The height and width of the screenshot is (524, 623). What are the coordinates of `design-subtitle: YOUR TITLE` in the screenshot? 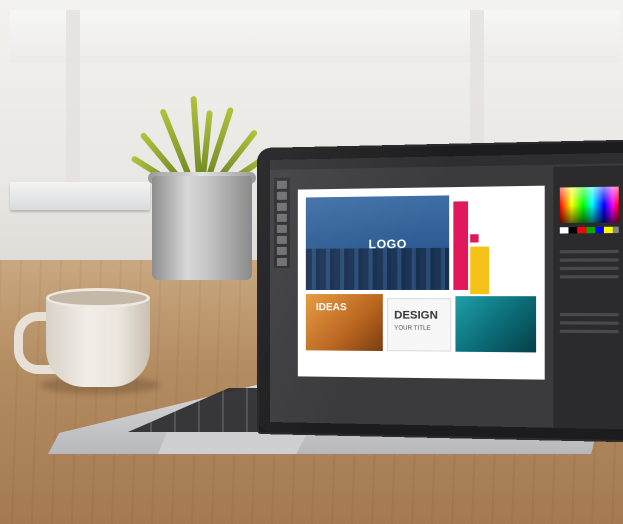 It's located at (412, 329).